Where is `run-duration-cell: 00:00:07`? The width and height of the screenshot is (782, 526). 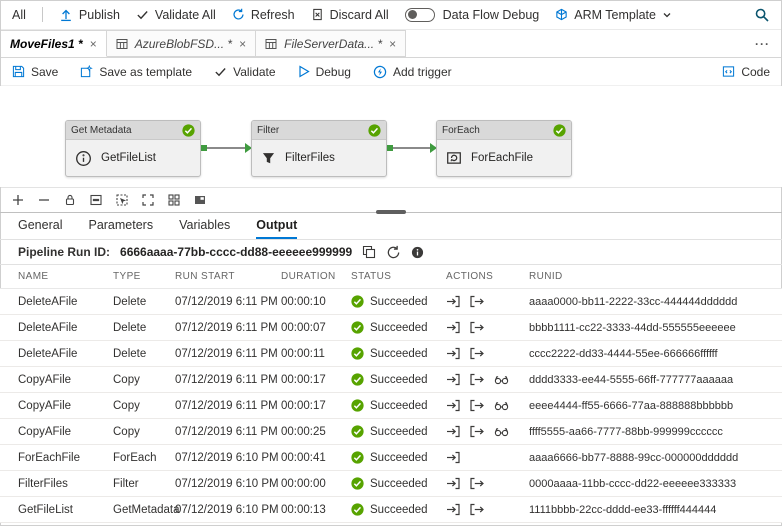 run-duration-cell: 00:00:07 is located at coordinates (303, 327).